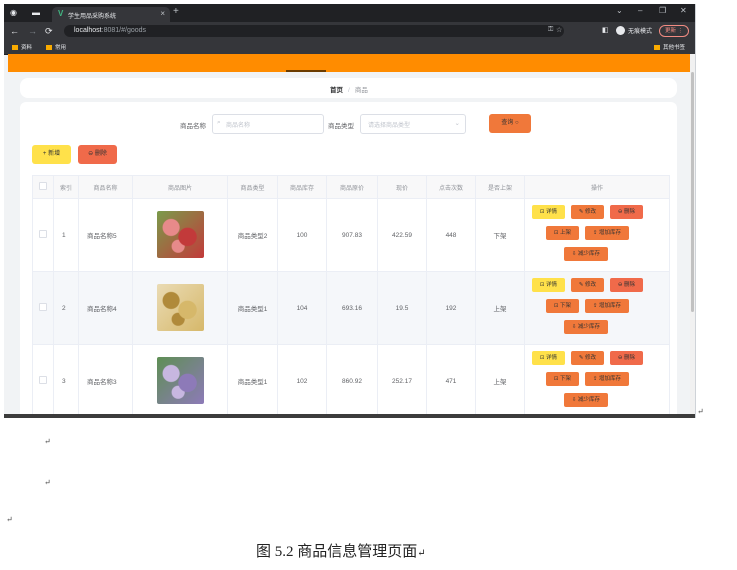 The image size is (737, 570). Describe the element at coordinates (92, 17) in the screenshot. I see `tab-title: 学生用品采购系统` at that location.